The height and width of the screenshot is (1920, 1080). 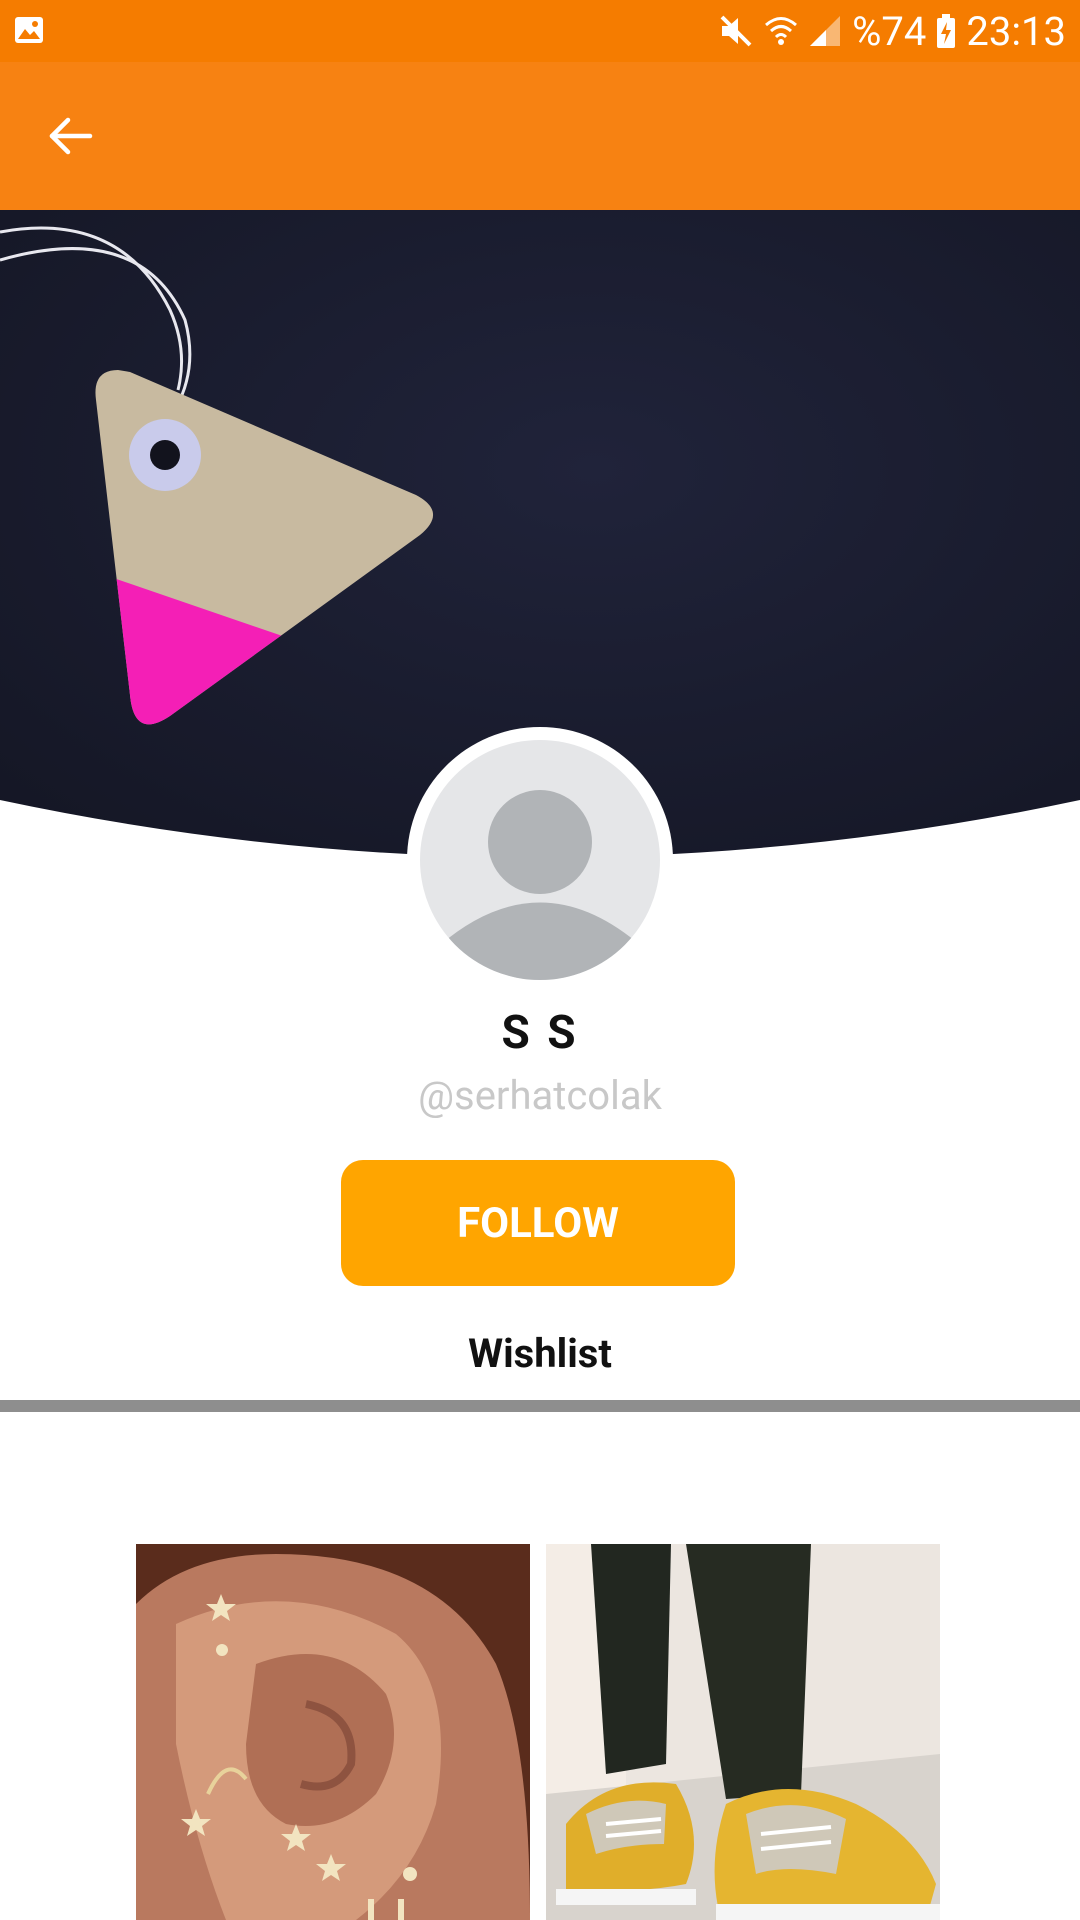 I want to click on ear-cuff-earrings-image, so click(x=333, y=1732).